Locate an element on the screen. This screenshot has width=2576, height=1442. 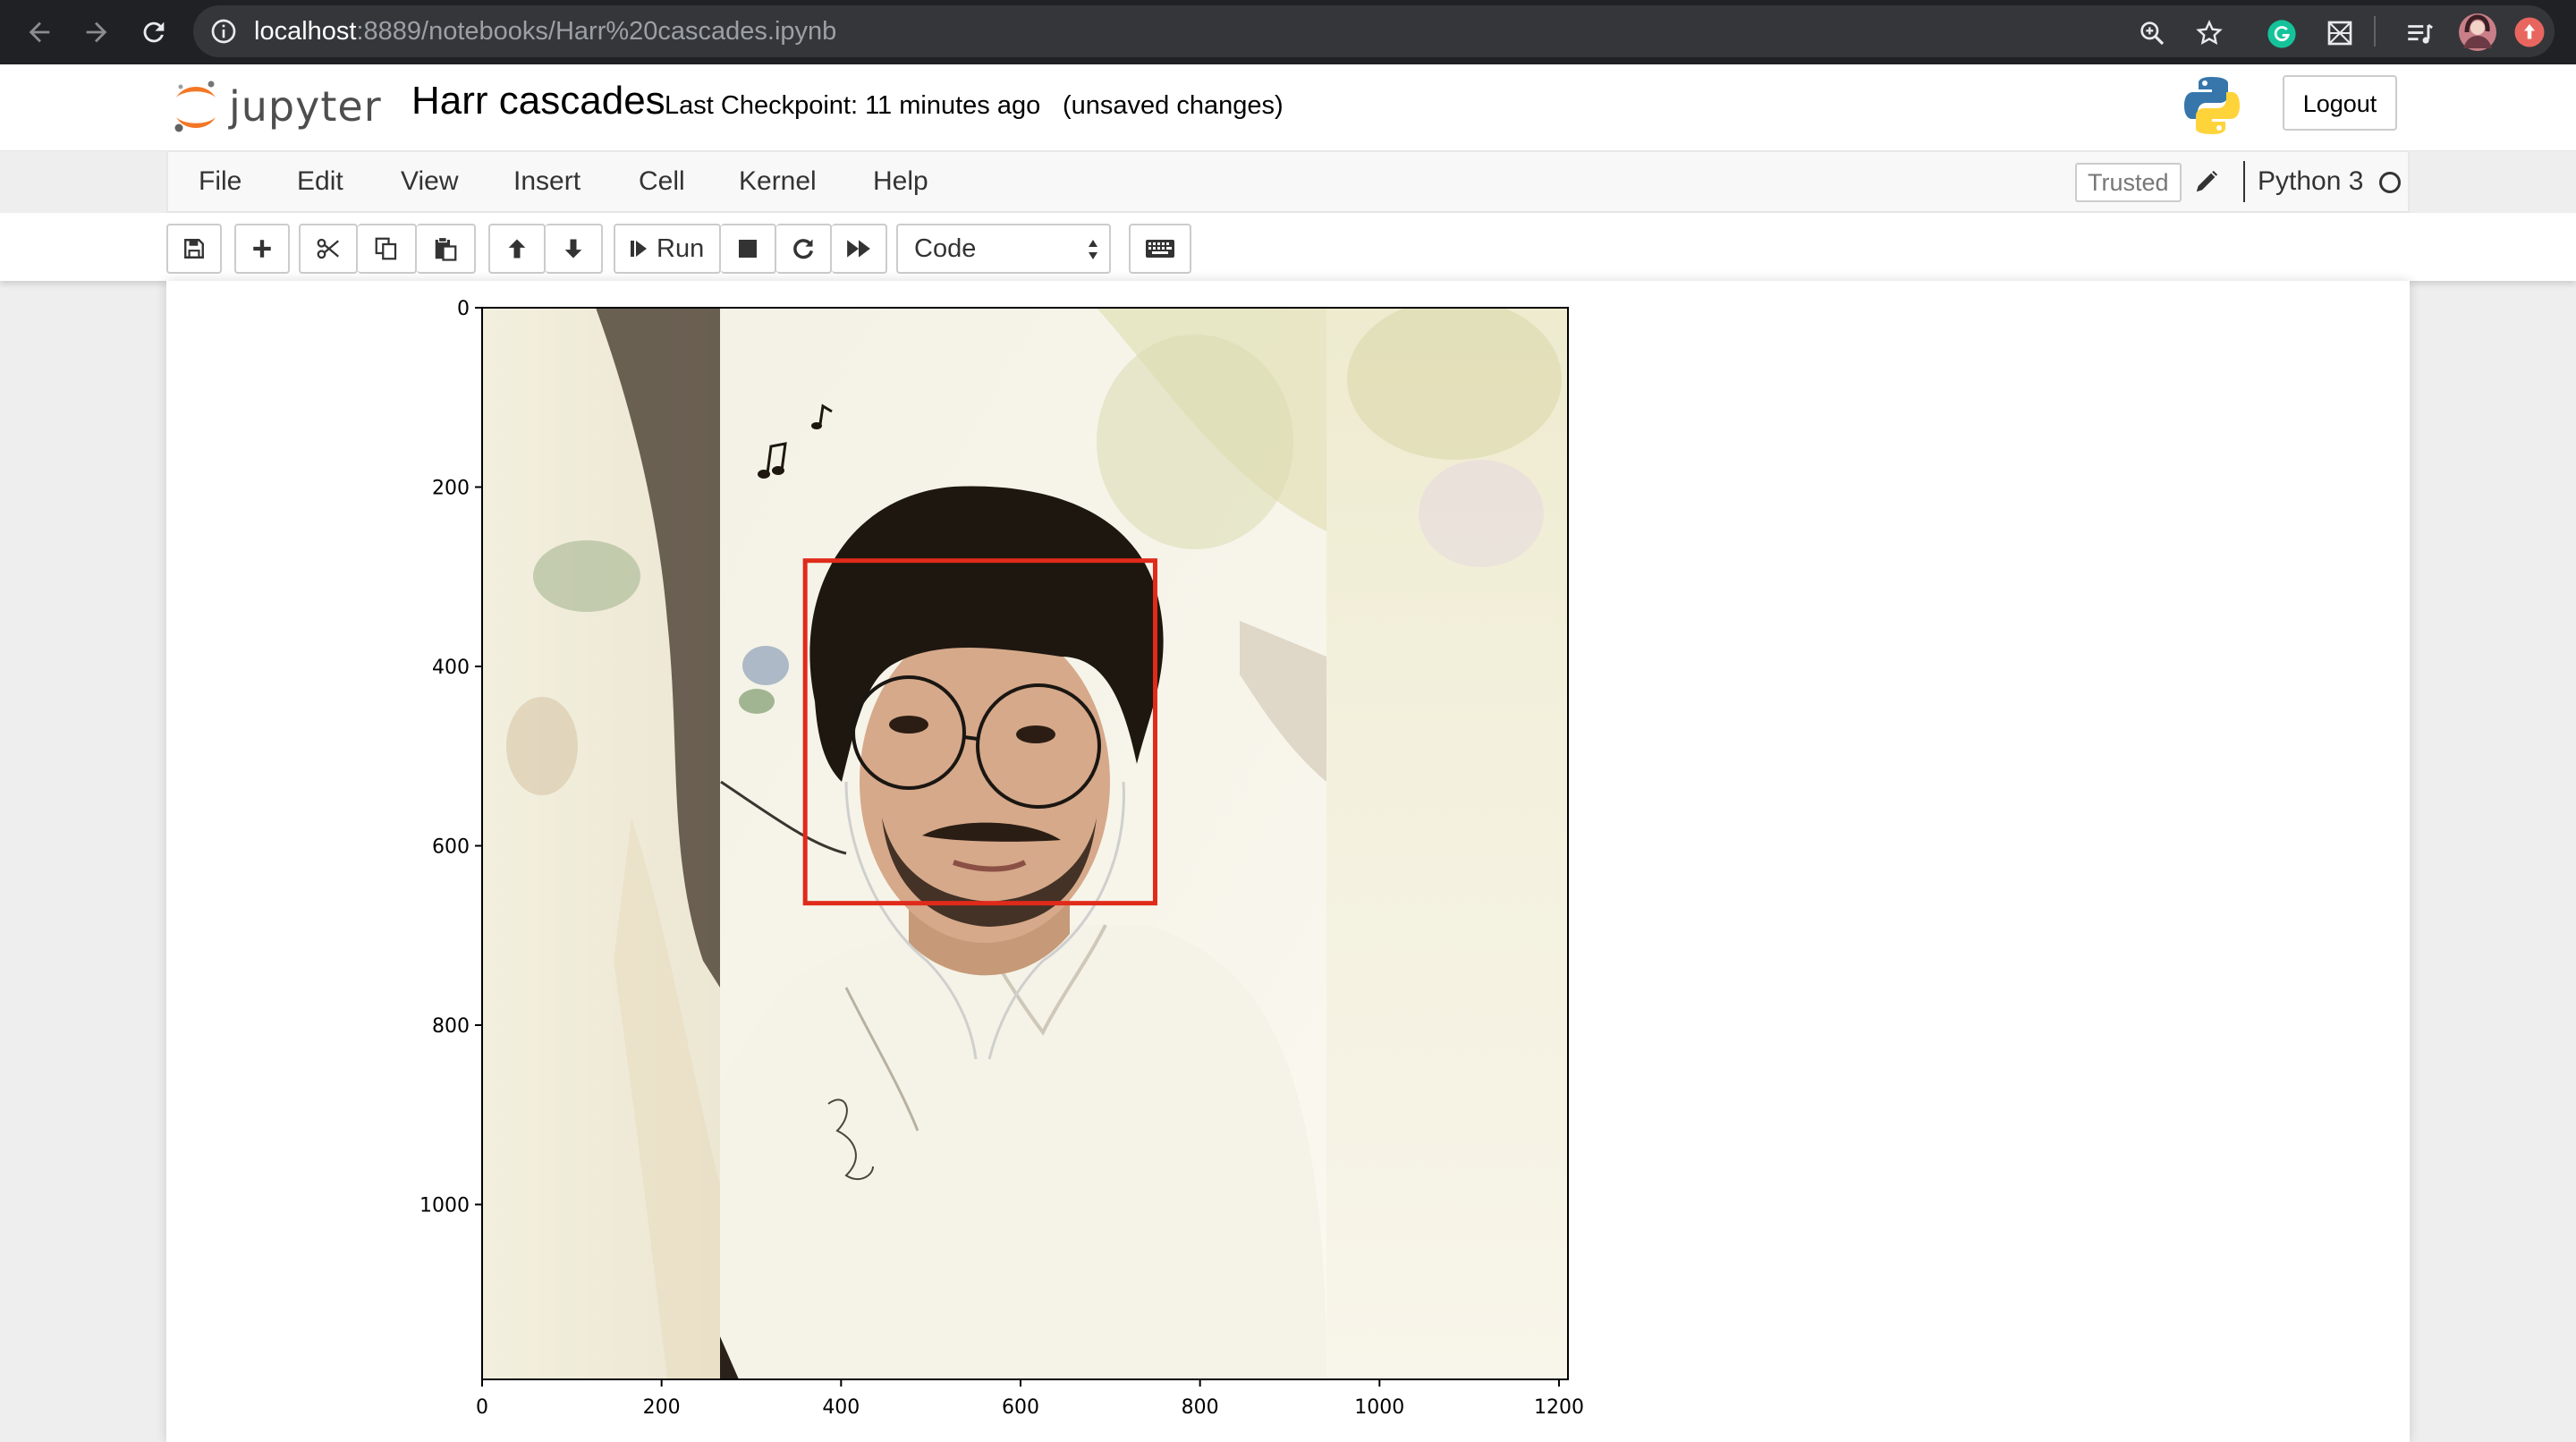
menu-edit: Edit is located at coordinates (320, 181).